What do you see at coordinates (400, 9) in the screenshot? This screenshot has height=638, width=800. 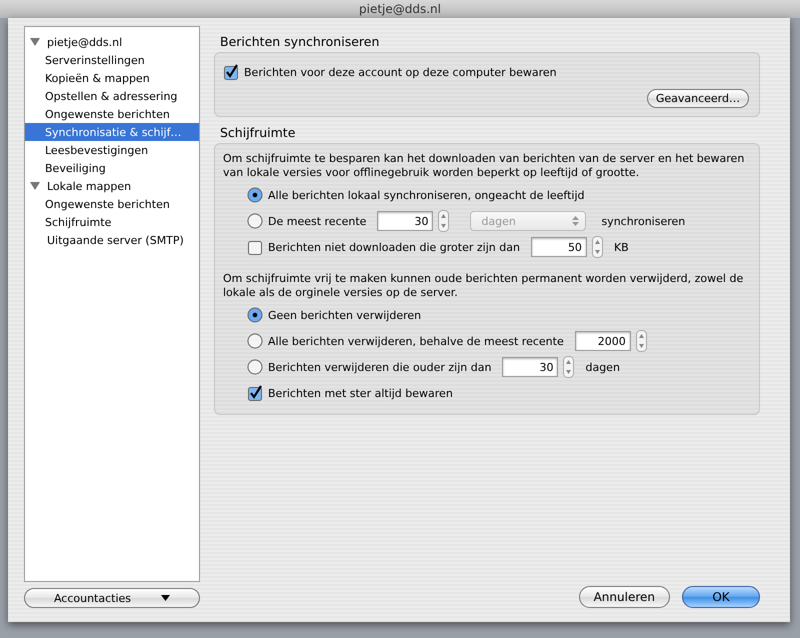 I see `window-title: pietje@dds.nl` at bounding box center [400, 9].